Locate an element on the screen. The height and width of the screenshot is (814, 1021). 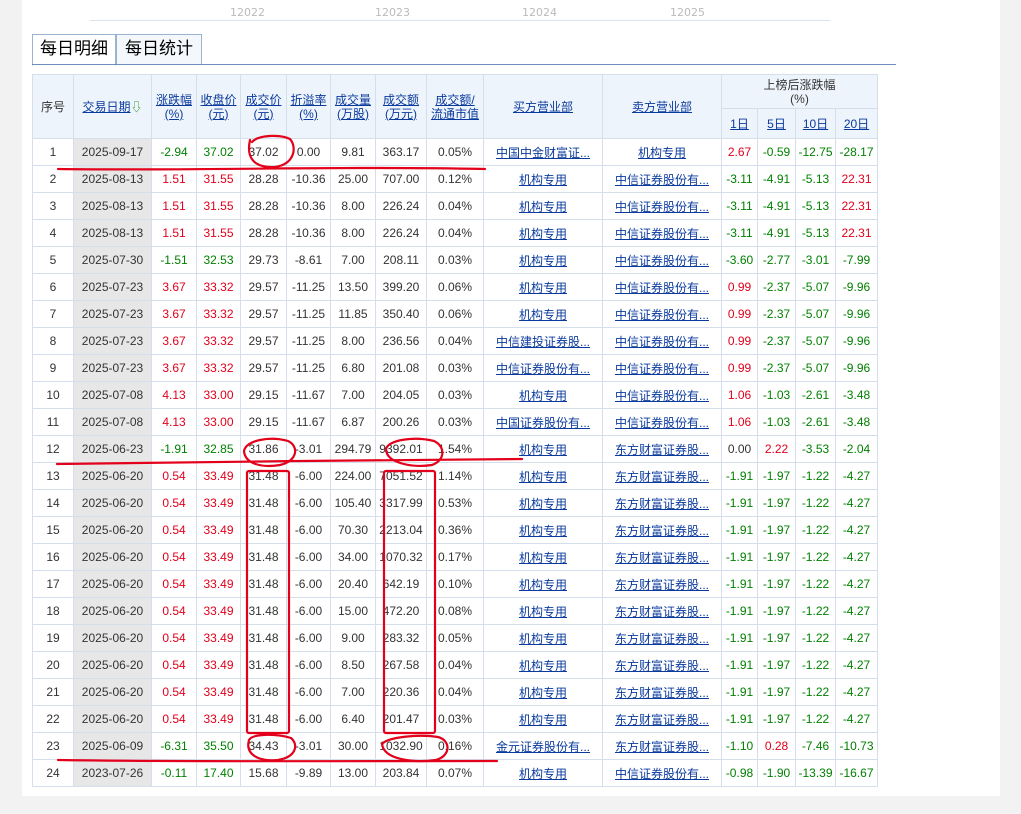
col-d5-header: 5日 is located at coordinates (776, 123).